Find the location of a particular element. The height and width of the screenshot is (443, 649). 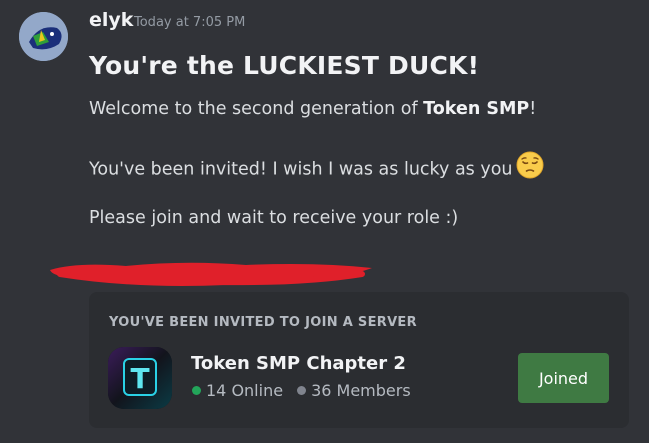

member-count: 36 Members is located at coordinates (361, 390).